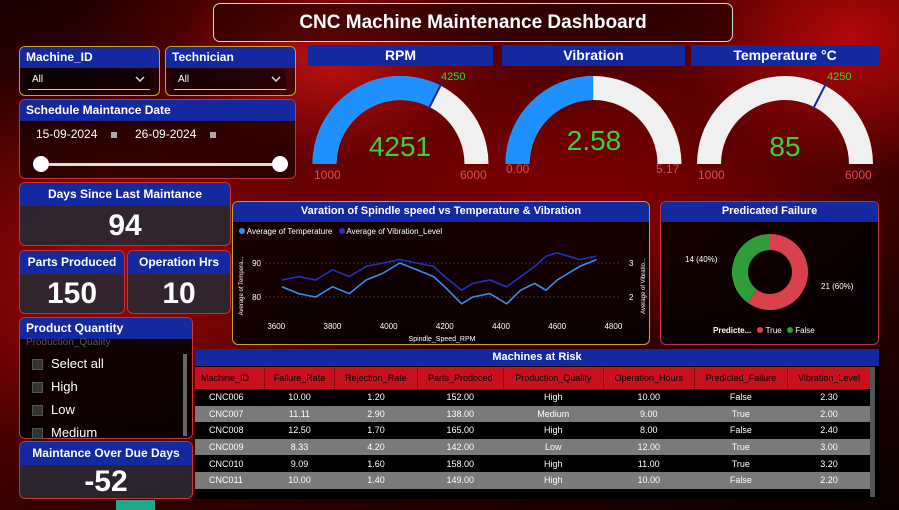  What do you see at coordinates (764, 330) in the screenshot?
I see `donut-legend: Predicte... True False` at bounding box center [764, 330].